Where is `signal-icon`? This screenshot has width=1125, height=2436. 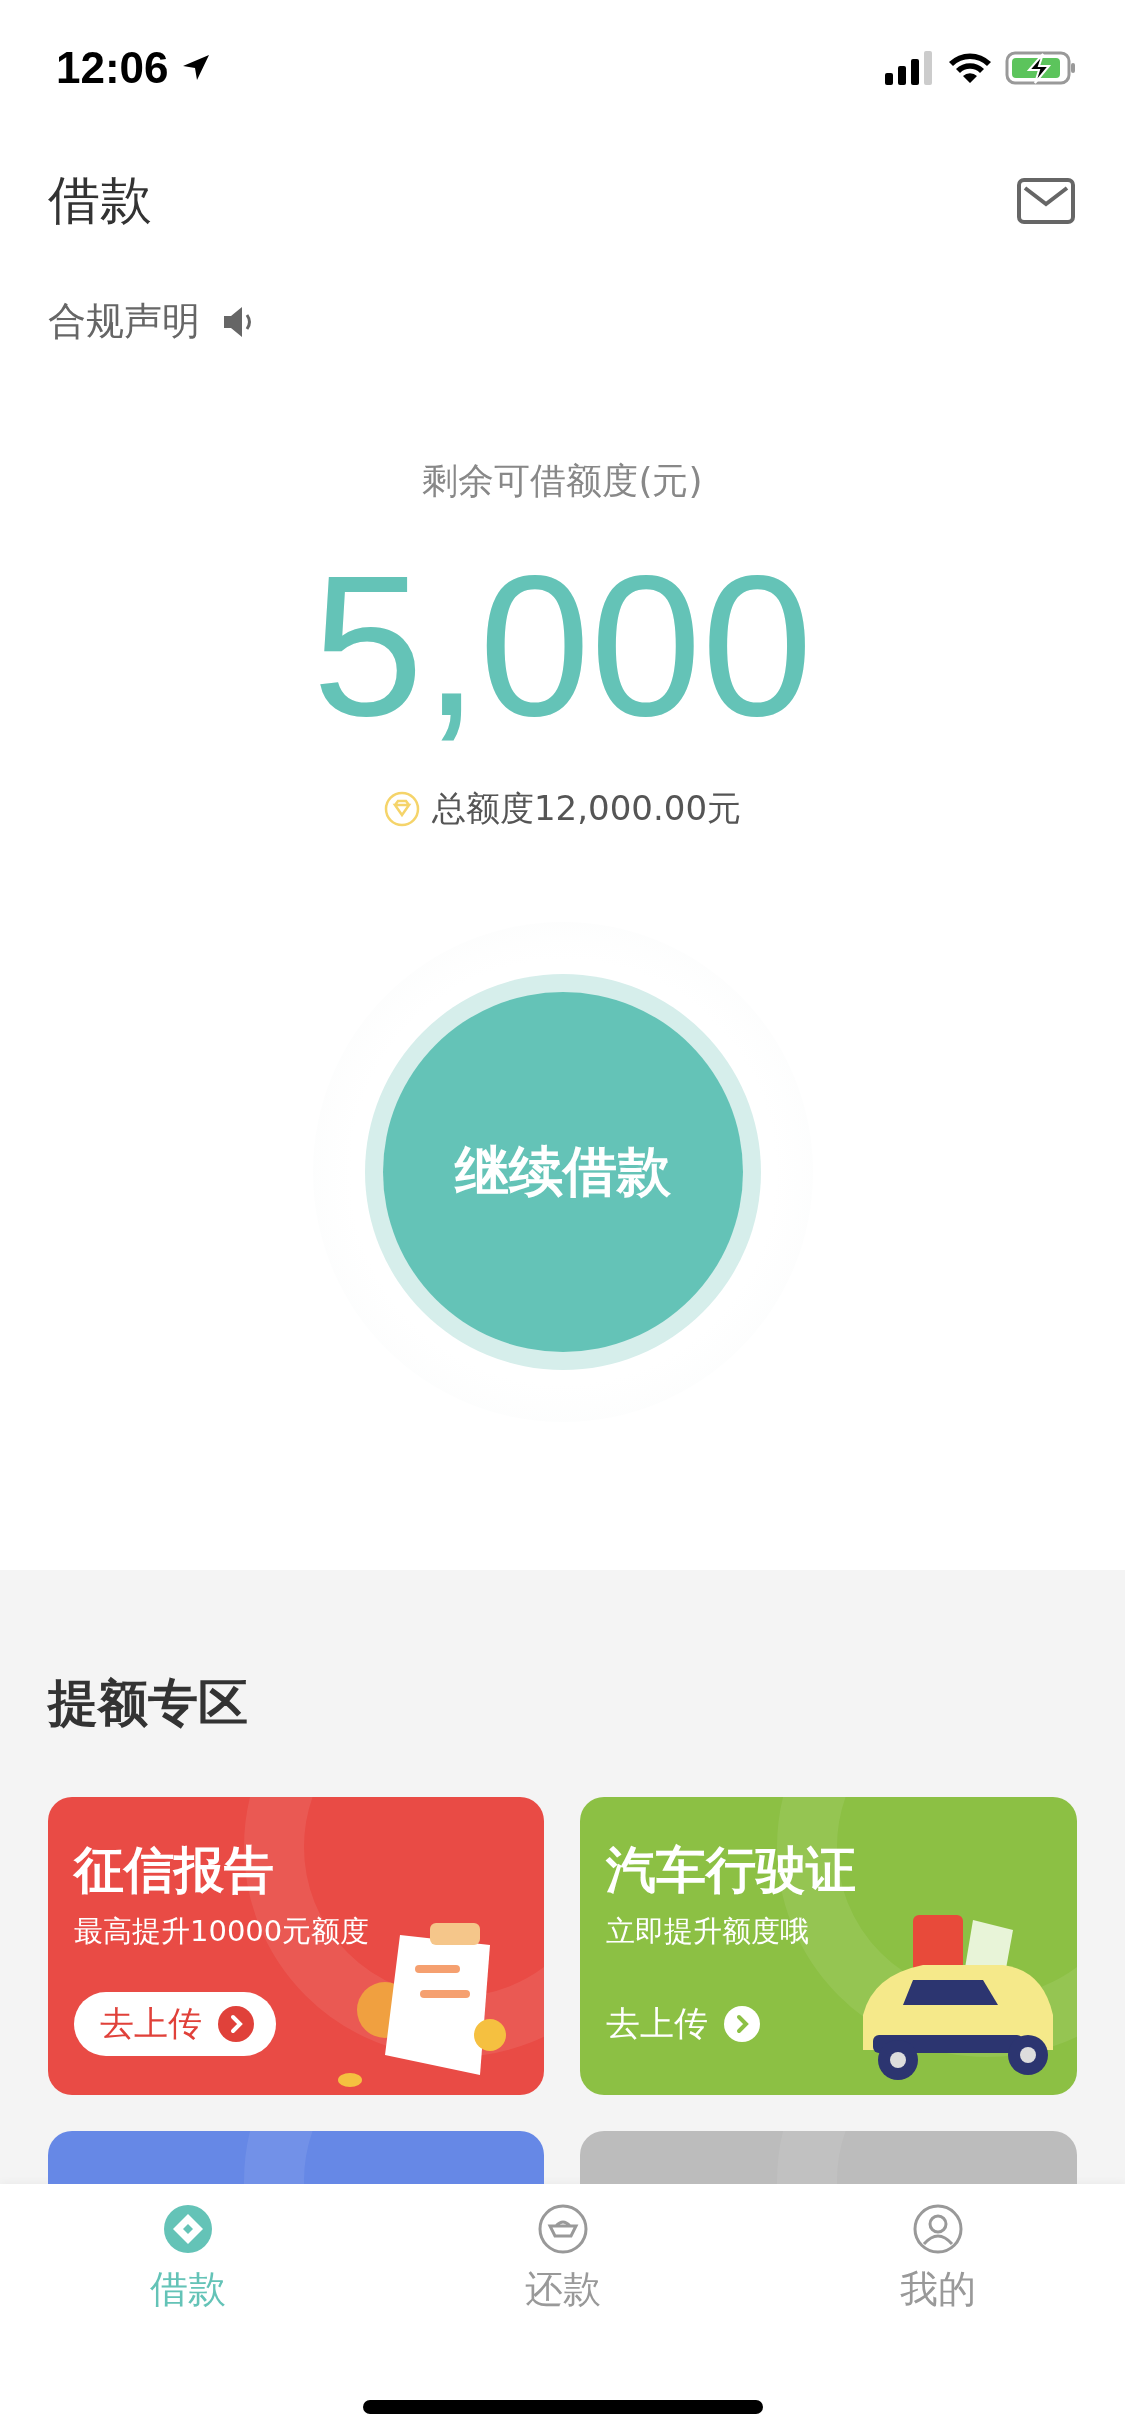 signal-icon is located at coordinates (910, 68).